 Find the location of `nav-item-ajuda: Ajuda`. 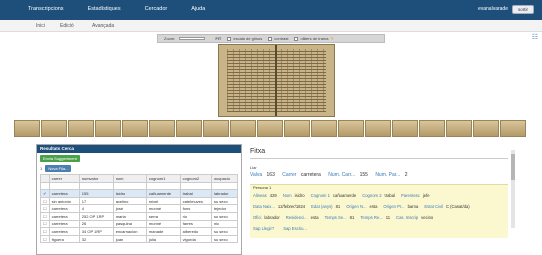

nav-item-ajuda: Ajuda is located at coordinates (198, 9).